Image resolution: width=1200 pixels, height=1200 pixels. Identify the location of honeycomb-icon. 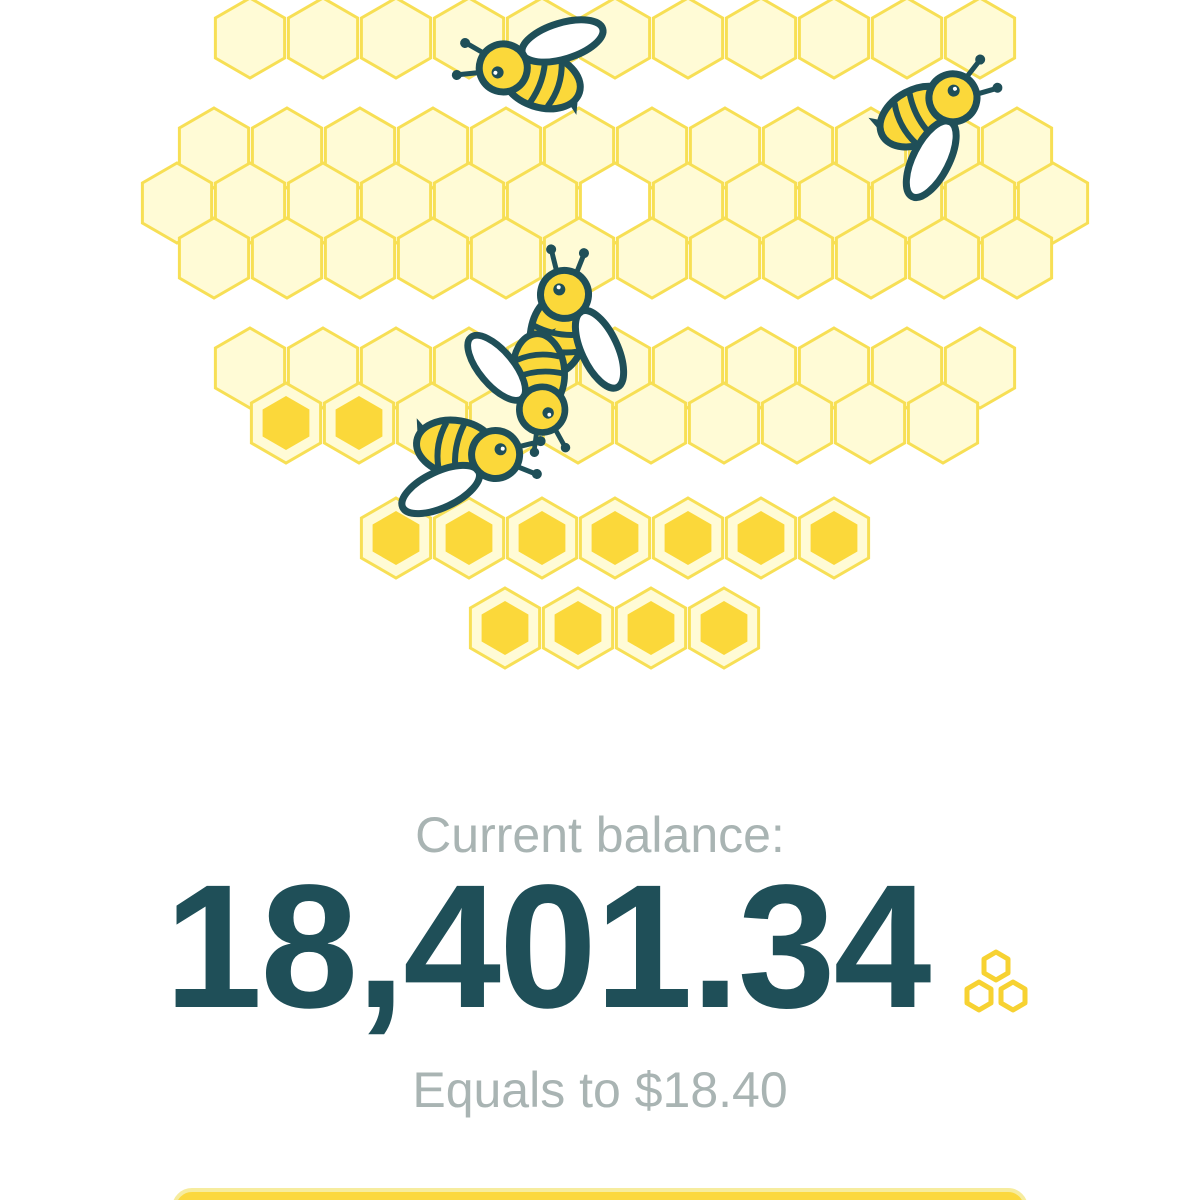
(996, 981).